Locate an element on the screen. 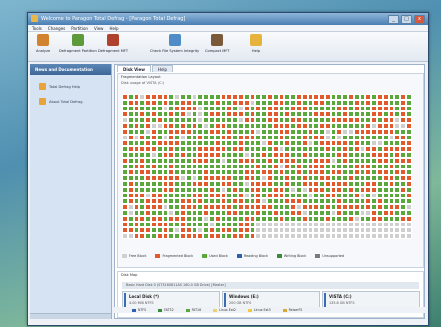 This screenshot has height=327, width=441. legend-unsupported: Unsupported is located at coordinates (329, 256).